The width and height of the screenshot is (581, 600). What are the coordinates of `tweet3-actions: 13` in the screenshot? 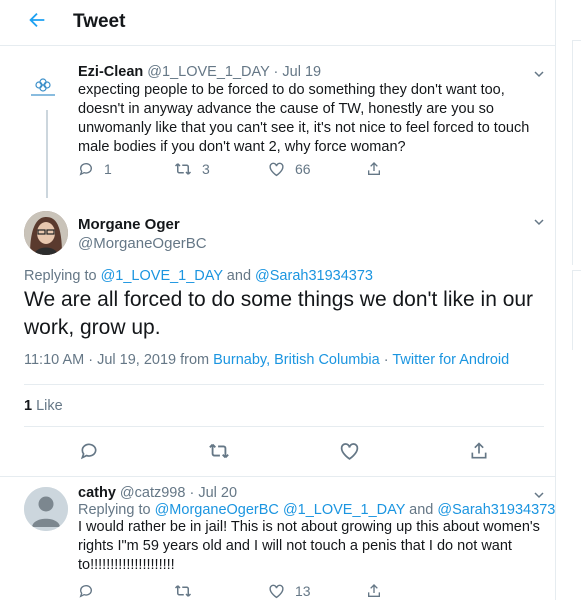 It's located at (235, 591).